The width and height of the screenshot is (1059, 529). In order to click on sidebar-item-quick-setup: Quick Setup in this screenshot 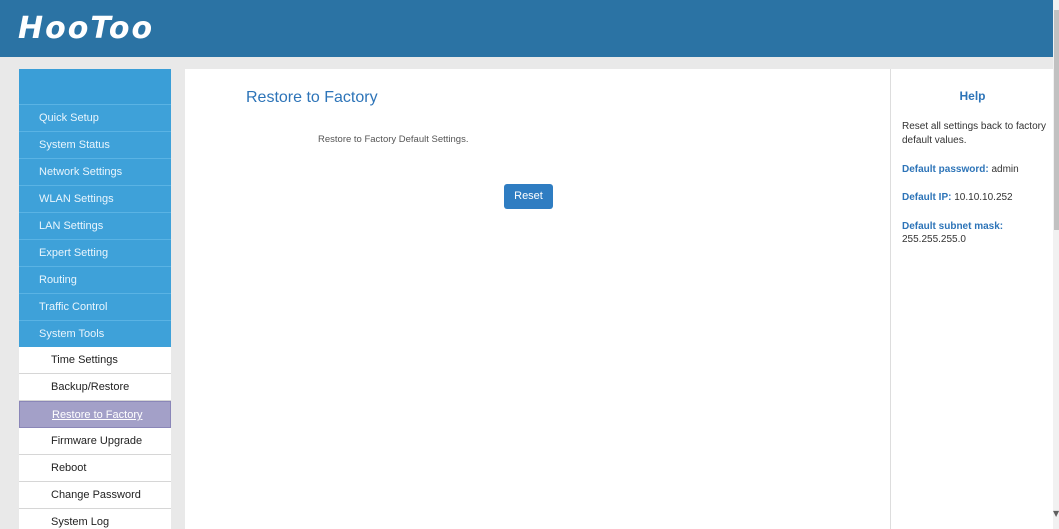, I will do `click(95, 117)`.